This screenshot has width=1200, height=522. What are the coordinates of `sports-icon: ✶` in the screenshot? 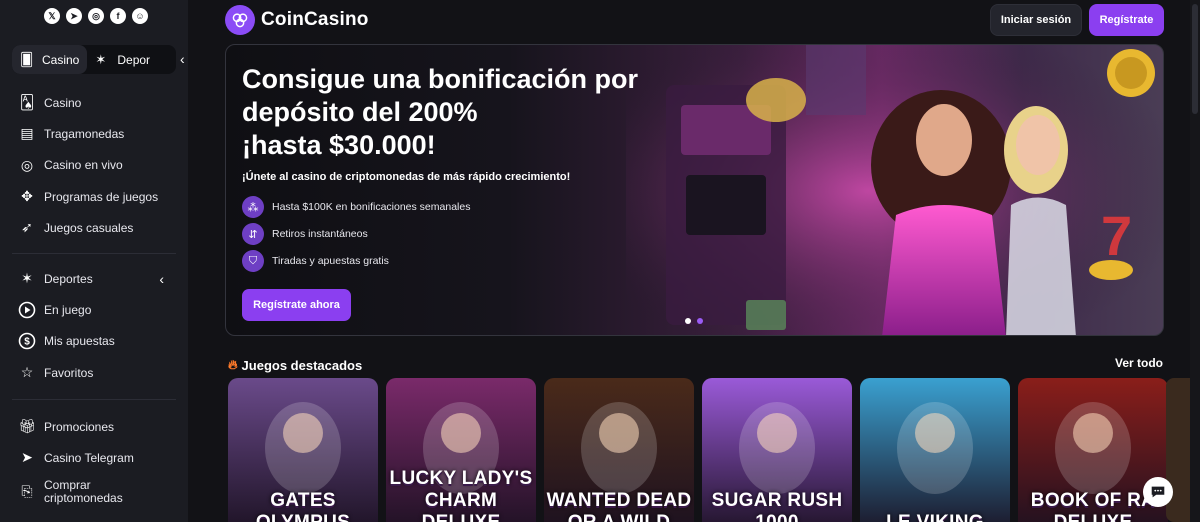 It's located at (101, 59).